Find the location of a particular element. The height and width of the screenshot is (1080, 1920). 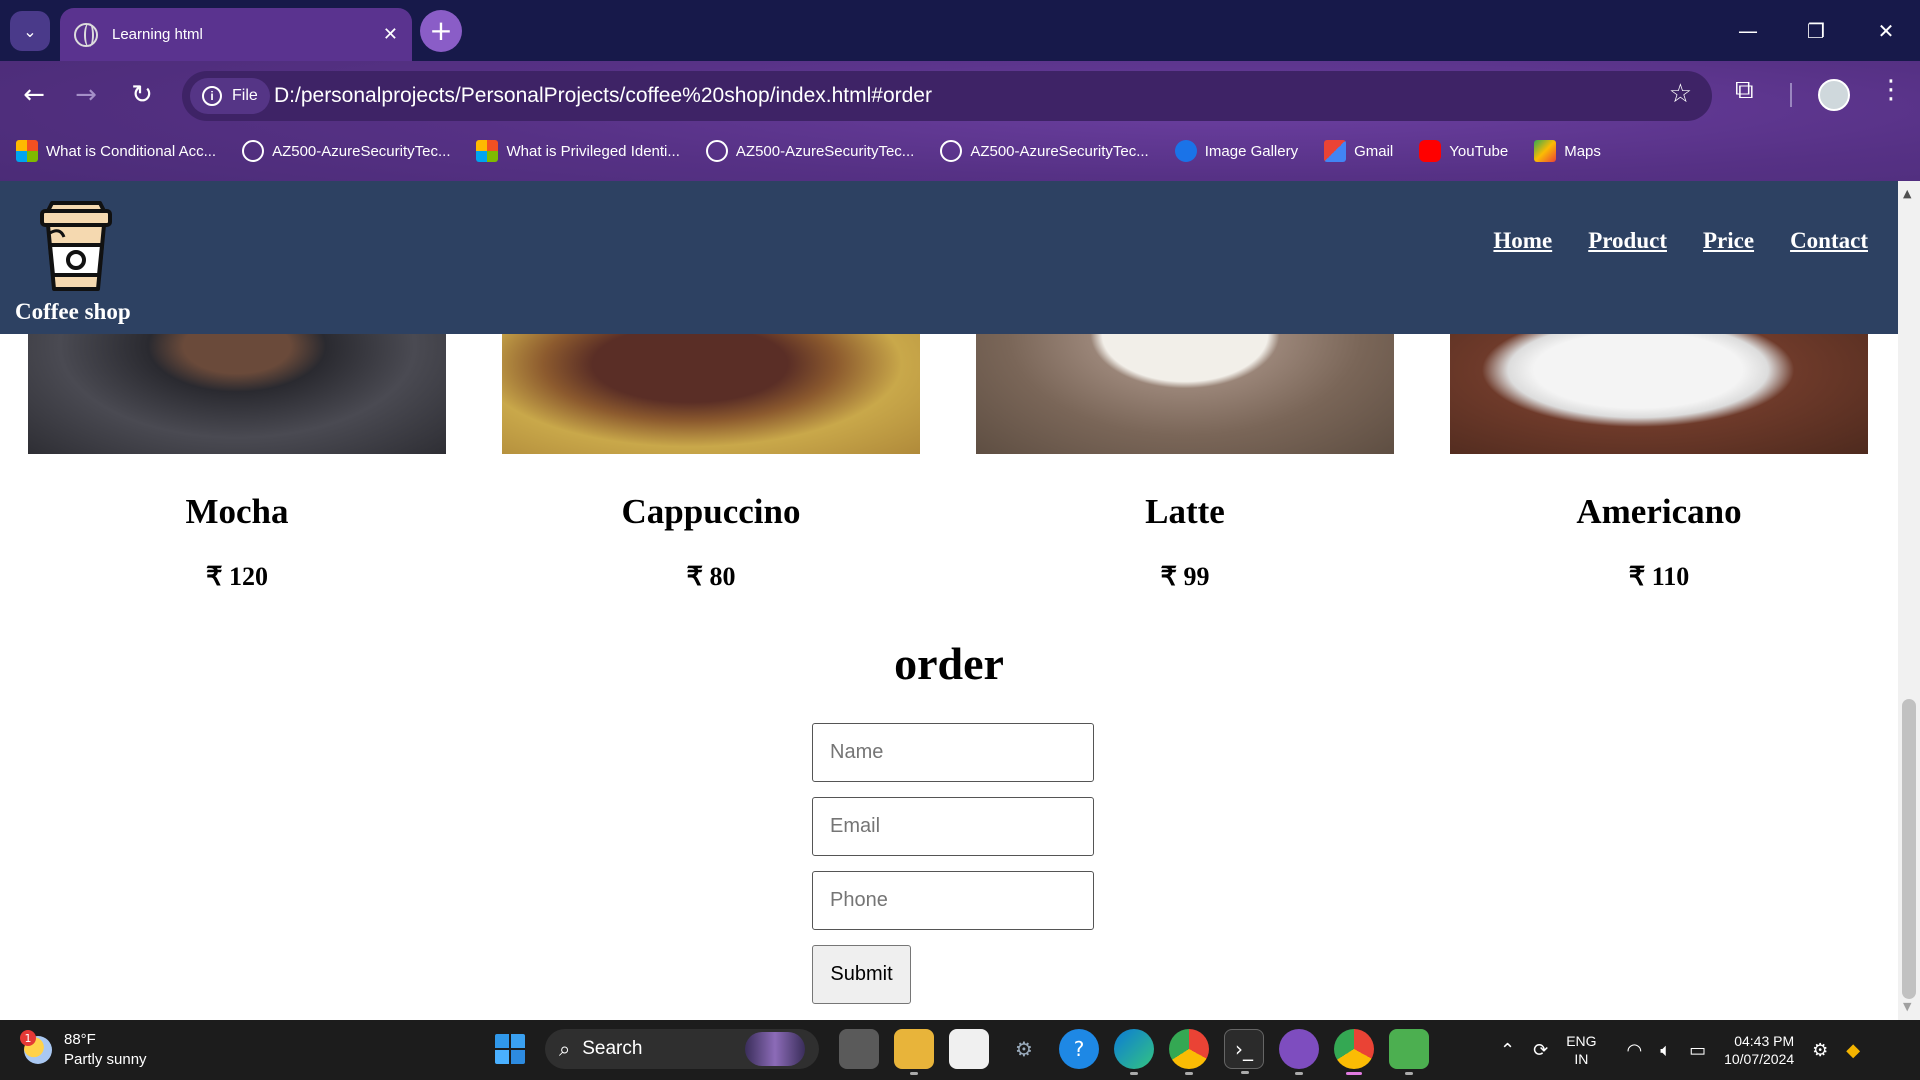

close-window-button: ✕ is located at coordinates (1886, 30).